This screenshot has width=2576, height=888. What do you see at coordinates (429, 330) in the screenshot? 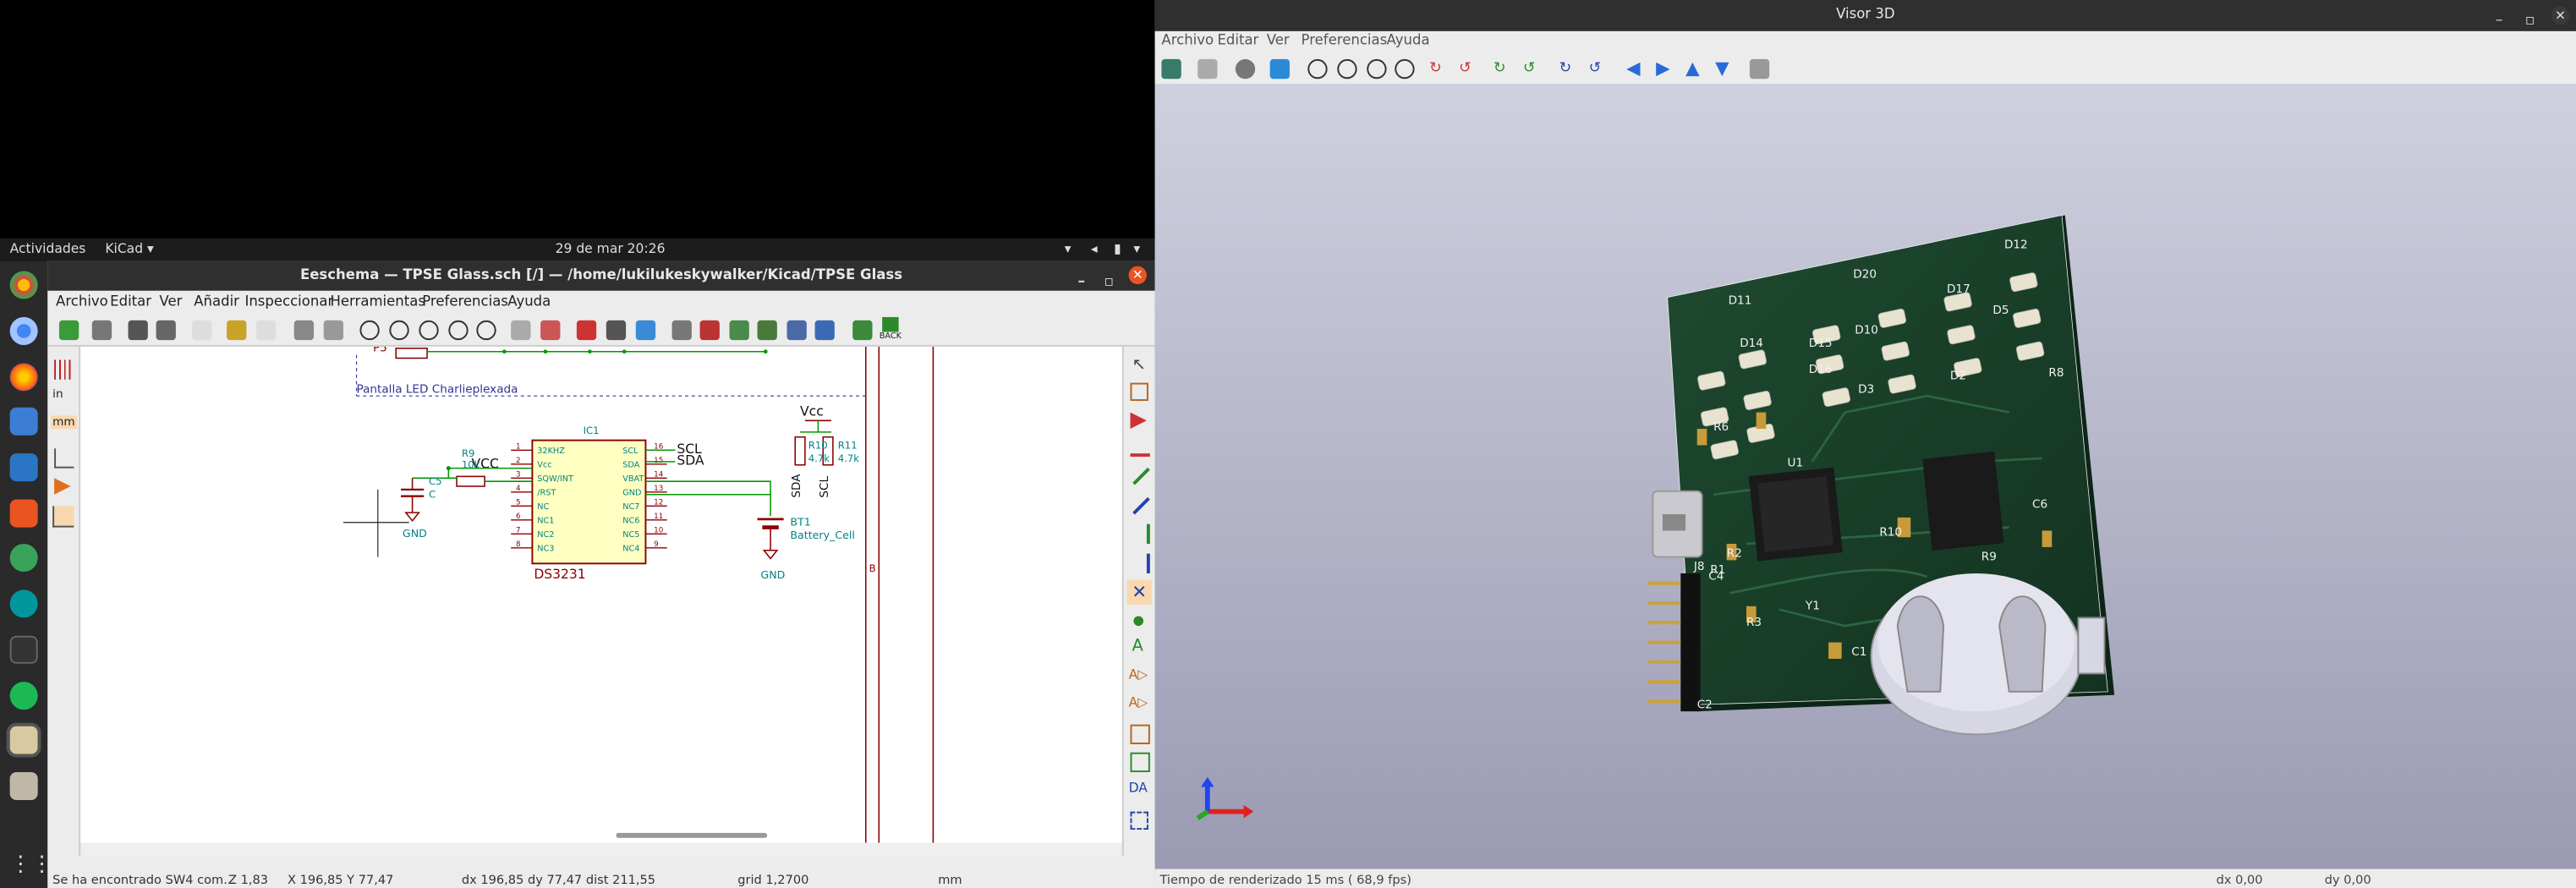
I see `zoom-out-icon` at bounding box center [429, 330].